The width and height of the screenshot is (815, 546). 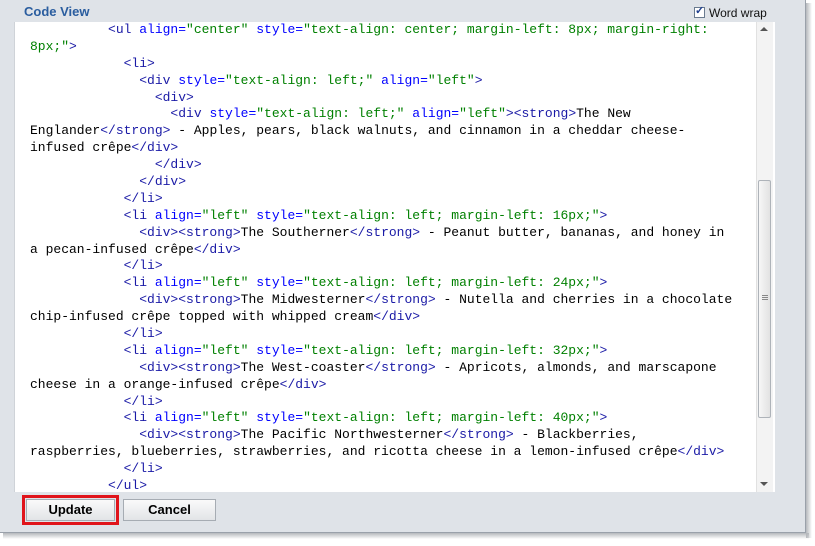 What do you see at coordinates (576, 367) in the screenshot?
I see `code-token: - Apricots, almonds, and marscapone` at bounding box center [576, 367].